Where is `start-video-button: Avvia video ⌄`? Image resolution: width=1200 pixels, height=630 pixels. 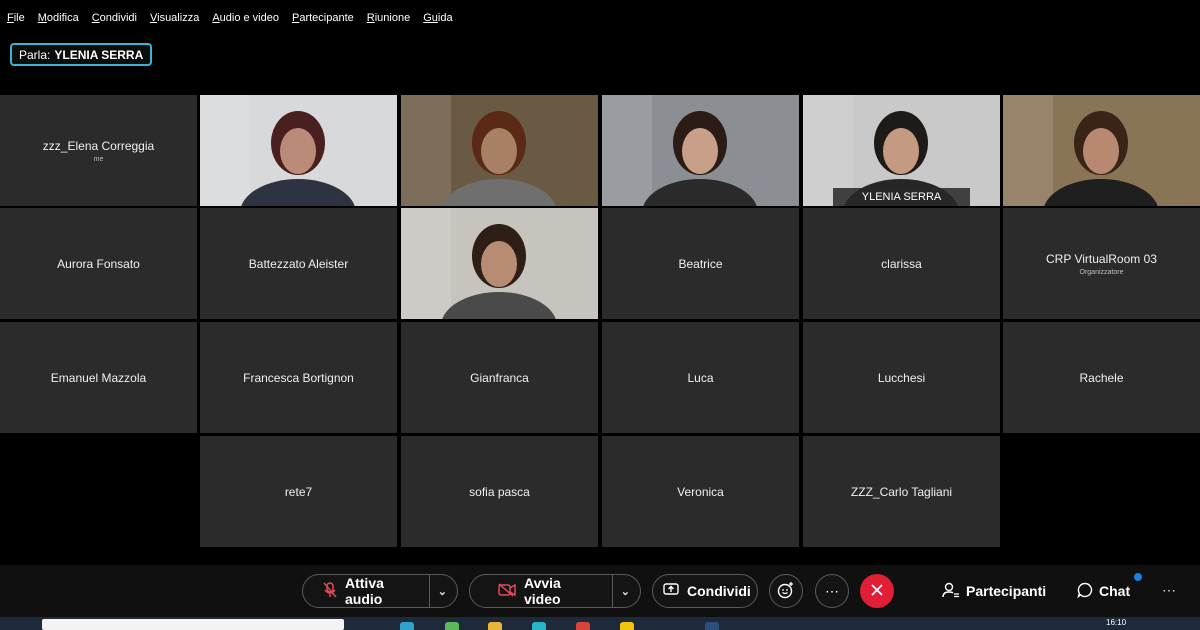
start-video-button: Avvia video ⌄ is located at coordinates (555, 591).